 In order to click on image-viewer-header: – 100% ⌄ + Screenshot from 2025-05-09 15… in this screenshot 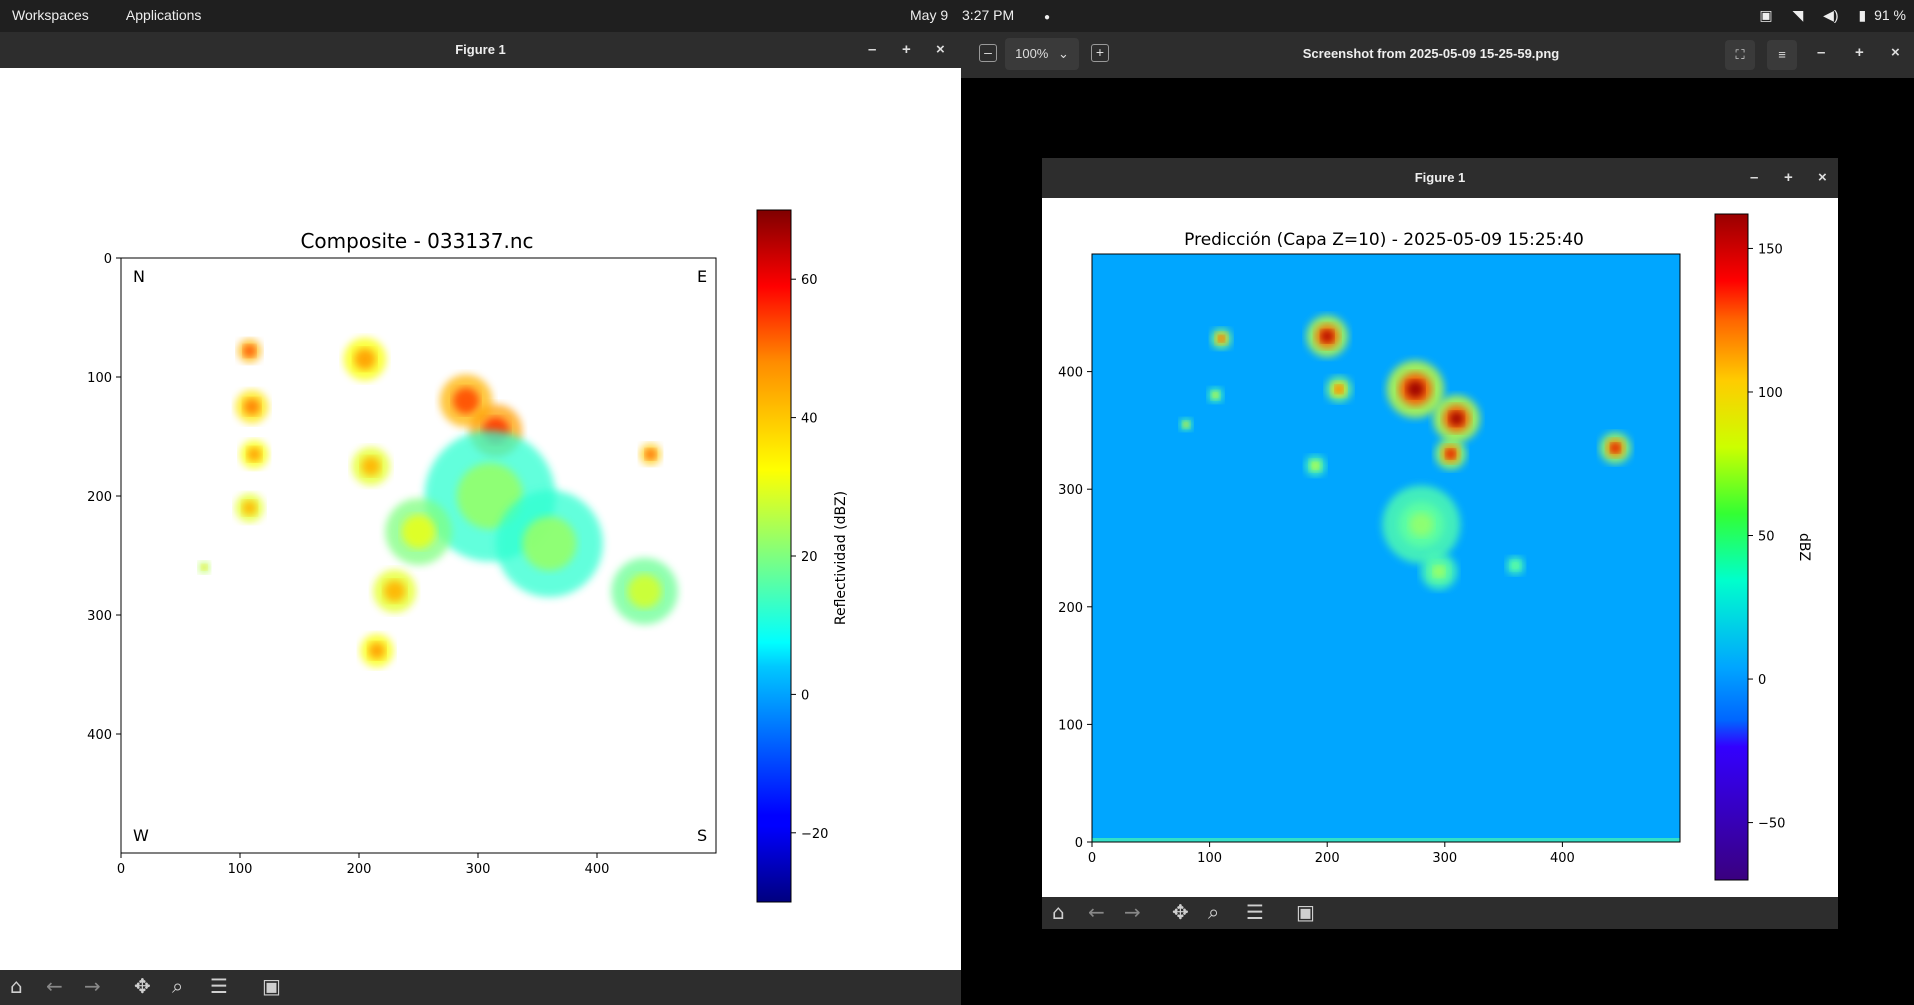, I will do `click(1437, 55)`.